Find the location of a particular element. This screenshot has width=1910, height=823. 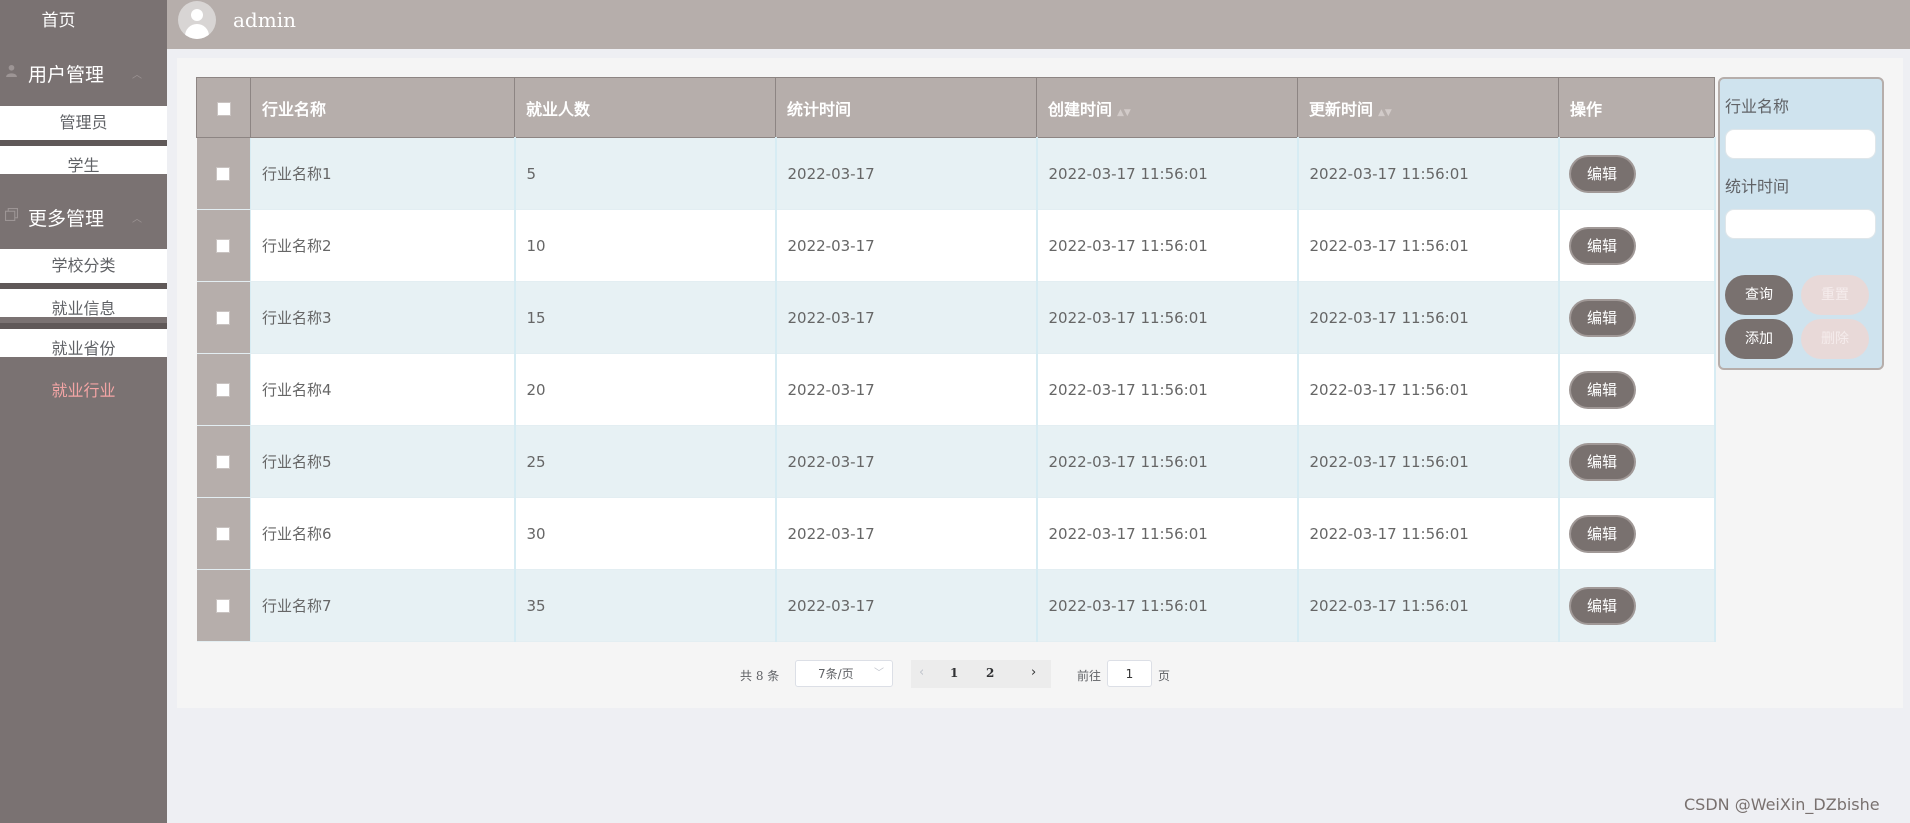

sidebar-item-employment-industry: 就业行业 is located at coordinates (83, 389).